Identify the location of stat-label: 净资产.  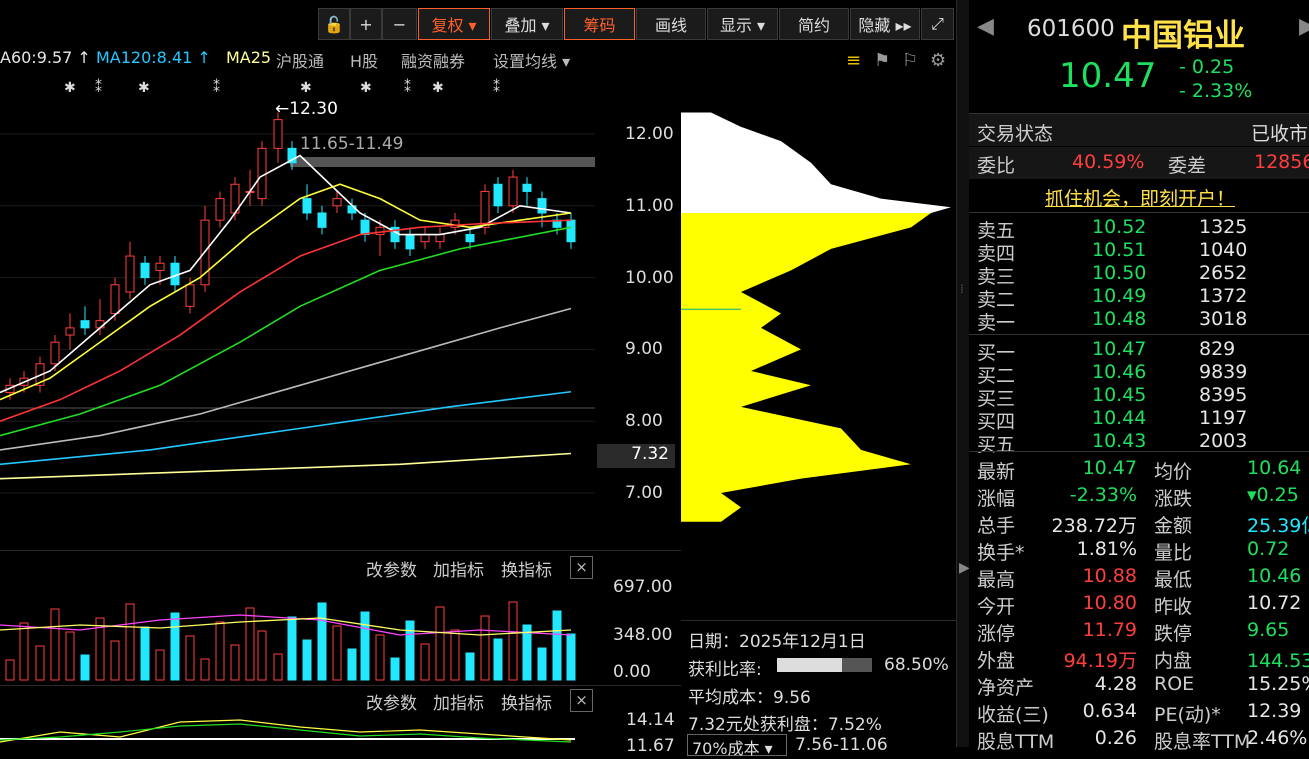
(1006, 688).